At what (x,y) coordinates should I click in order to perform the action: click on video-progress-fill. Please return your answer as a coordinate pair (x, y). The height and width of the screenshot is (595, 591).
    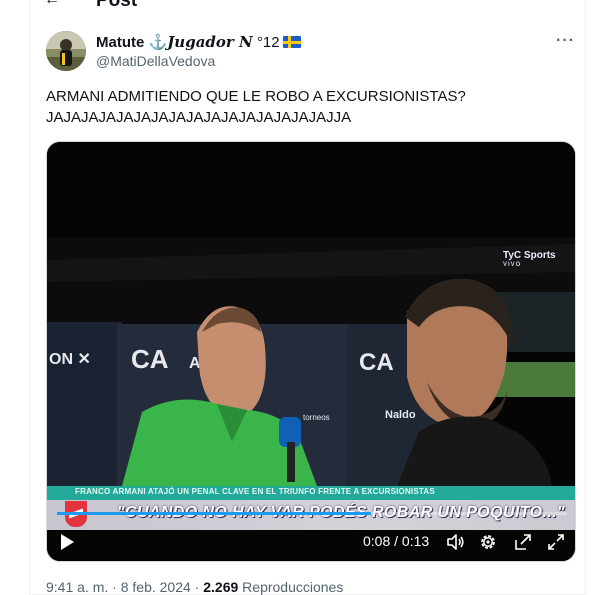
    Looking at the image, I should click on (214, 513).